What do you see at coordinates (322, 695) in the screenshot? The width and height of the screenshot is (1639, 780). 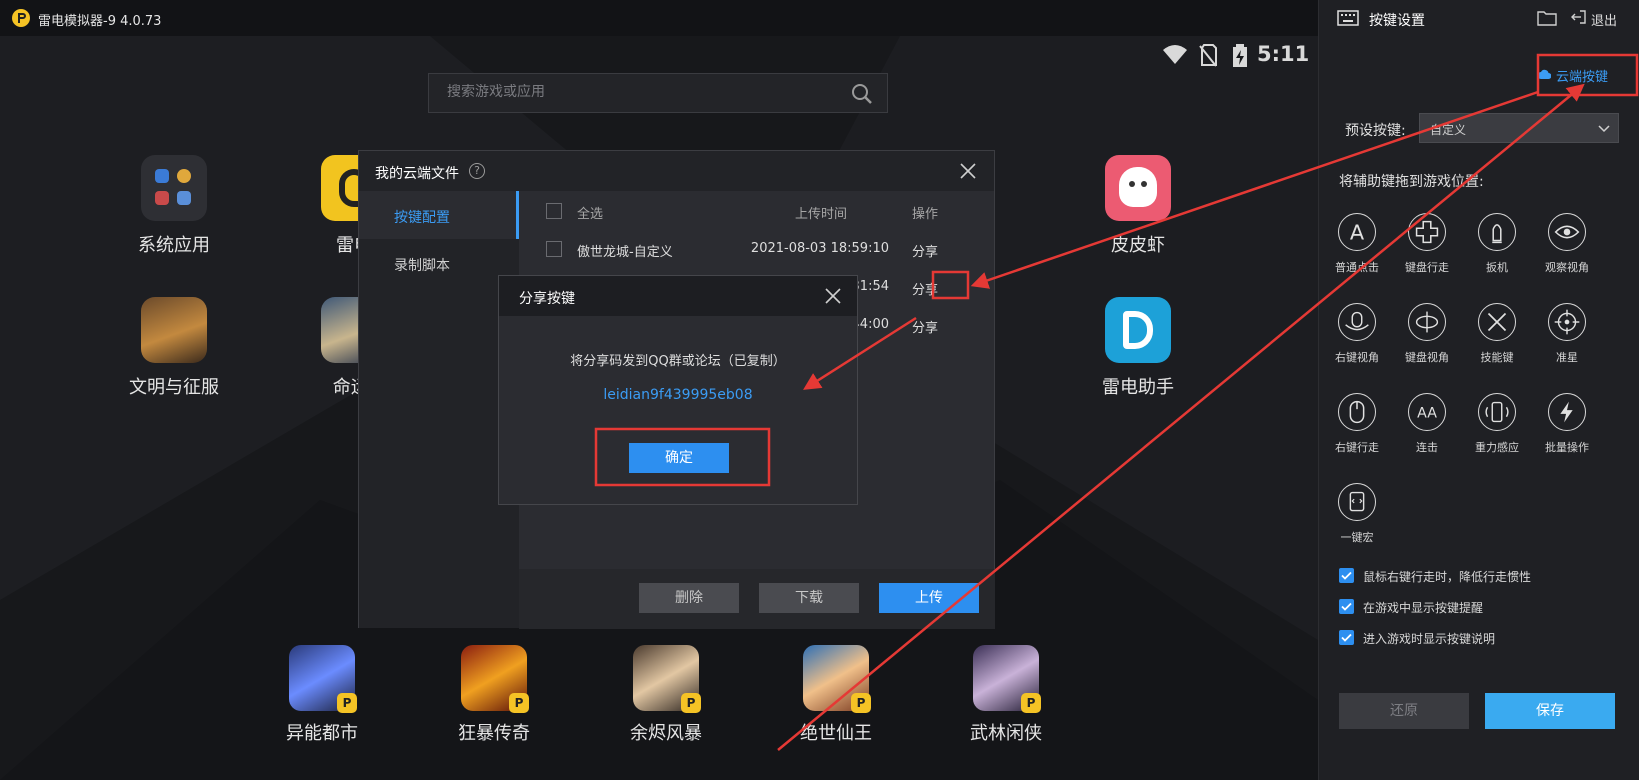 I see `app-yineng: P 异能都市` at bounding box center [322, 695].